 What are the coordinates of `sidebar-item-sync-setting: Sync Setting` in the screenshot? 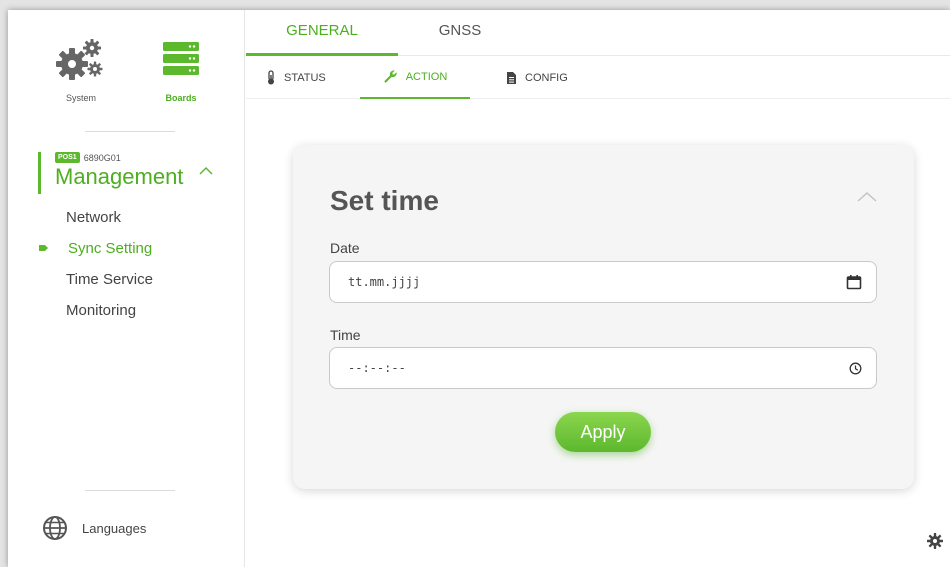 It's located at (126, 248).